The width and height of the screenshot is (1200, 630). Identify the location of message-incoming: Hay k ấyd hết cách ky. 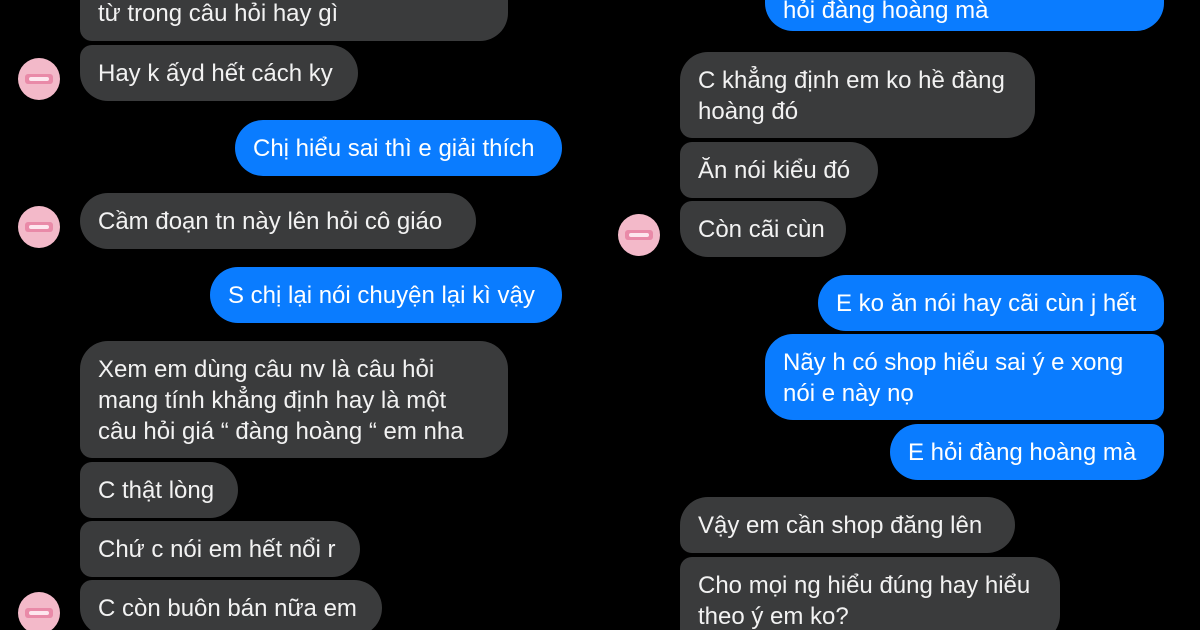
(219, 73).